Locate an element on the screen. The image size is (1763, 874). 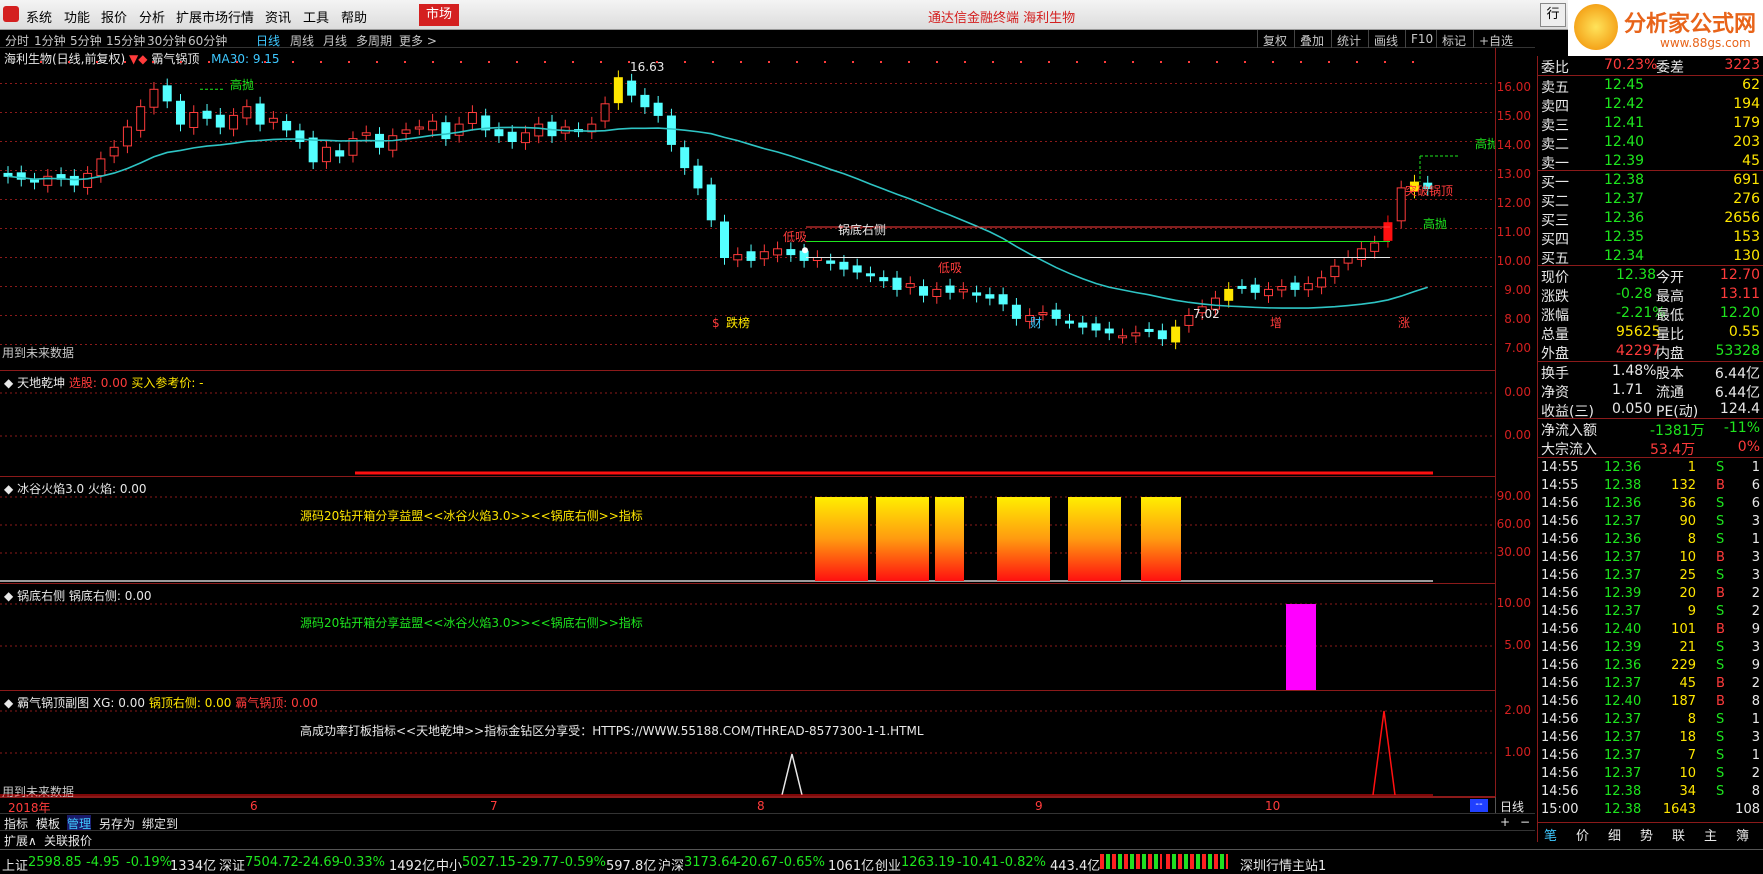
tick-row: 14:56 12.37 25 S 3 is located at coordinates (1650, 576).